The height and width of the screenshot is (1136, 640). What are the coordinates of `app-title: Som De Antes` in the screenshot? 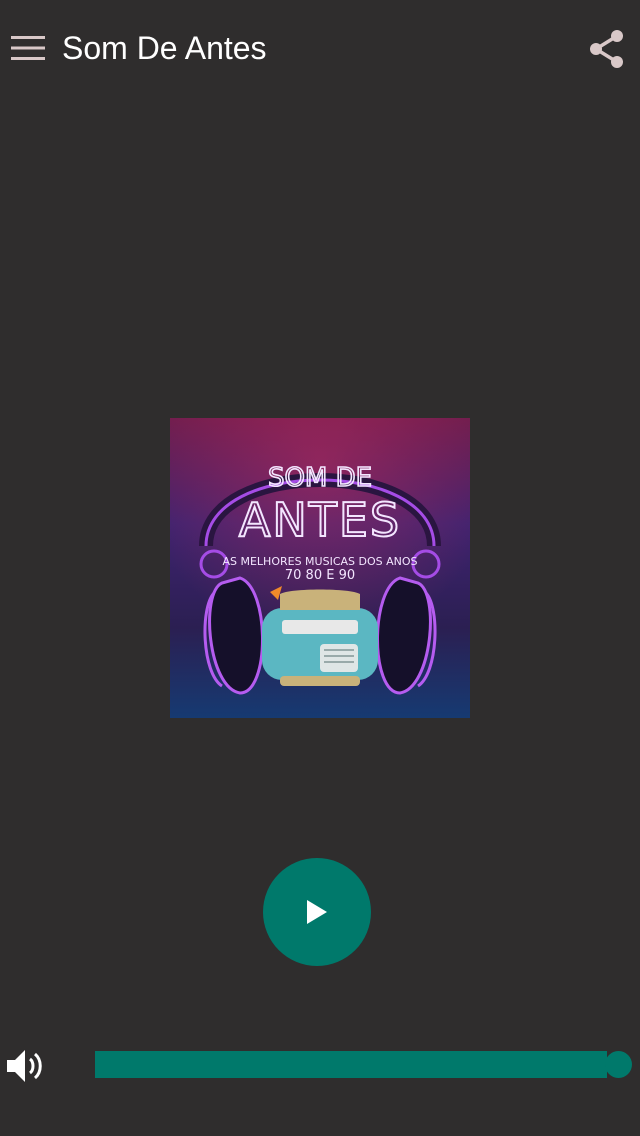 It's located at (164, 48).